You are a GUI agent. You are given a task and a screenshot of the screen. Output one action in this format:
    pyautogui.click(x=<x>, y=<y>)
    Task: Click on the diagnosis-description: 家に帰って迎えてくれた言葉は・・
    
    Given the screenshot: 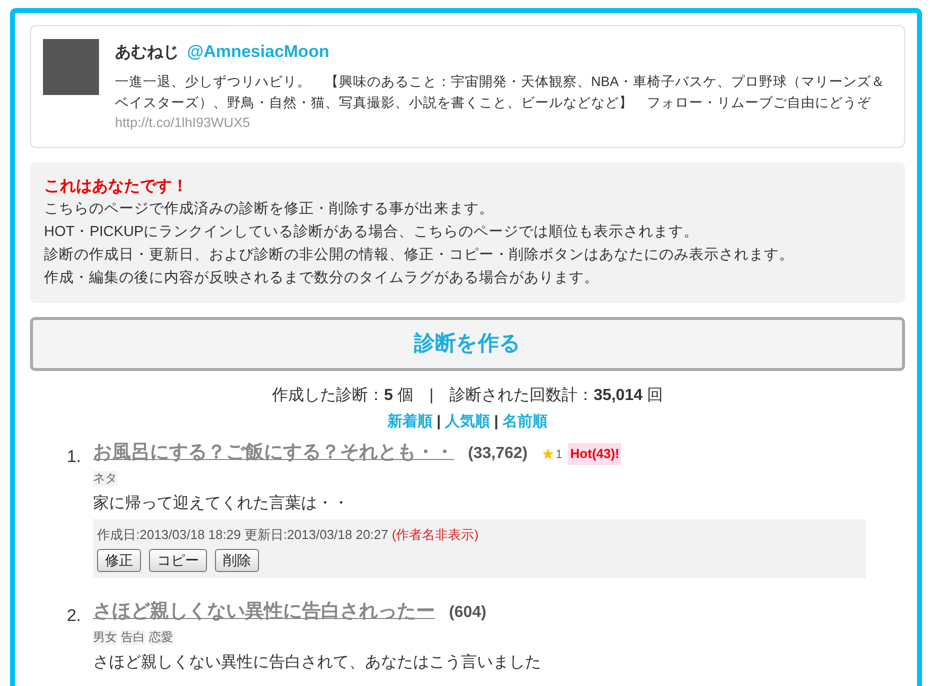 What is the action you would take?
    pyautogui.click(x=221, y=504)
    